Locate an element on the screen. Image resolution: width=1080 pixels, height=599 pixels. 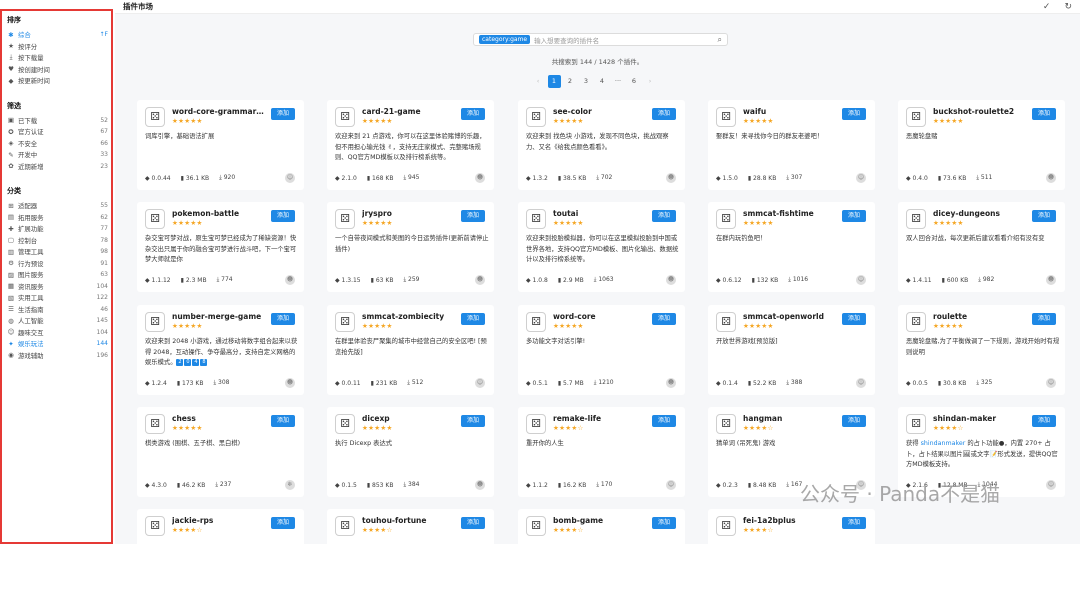
plugin-card: ⚄ jackie-rps ★★★★☆ 添加 is located at coordinates (220, 554).